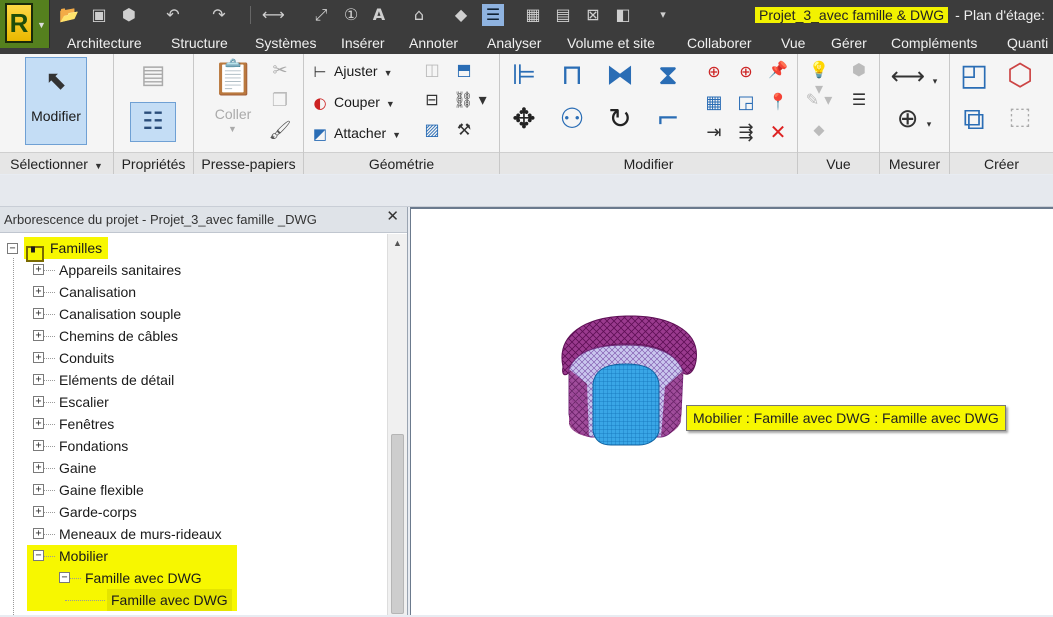 The image size is (1053, 617). What do you see at coordinates (397, 243) in the screenshot?
I see `scroll-up-arrow-icon: ▲` at bounding box center [397, 243].